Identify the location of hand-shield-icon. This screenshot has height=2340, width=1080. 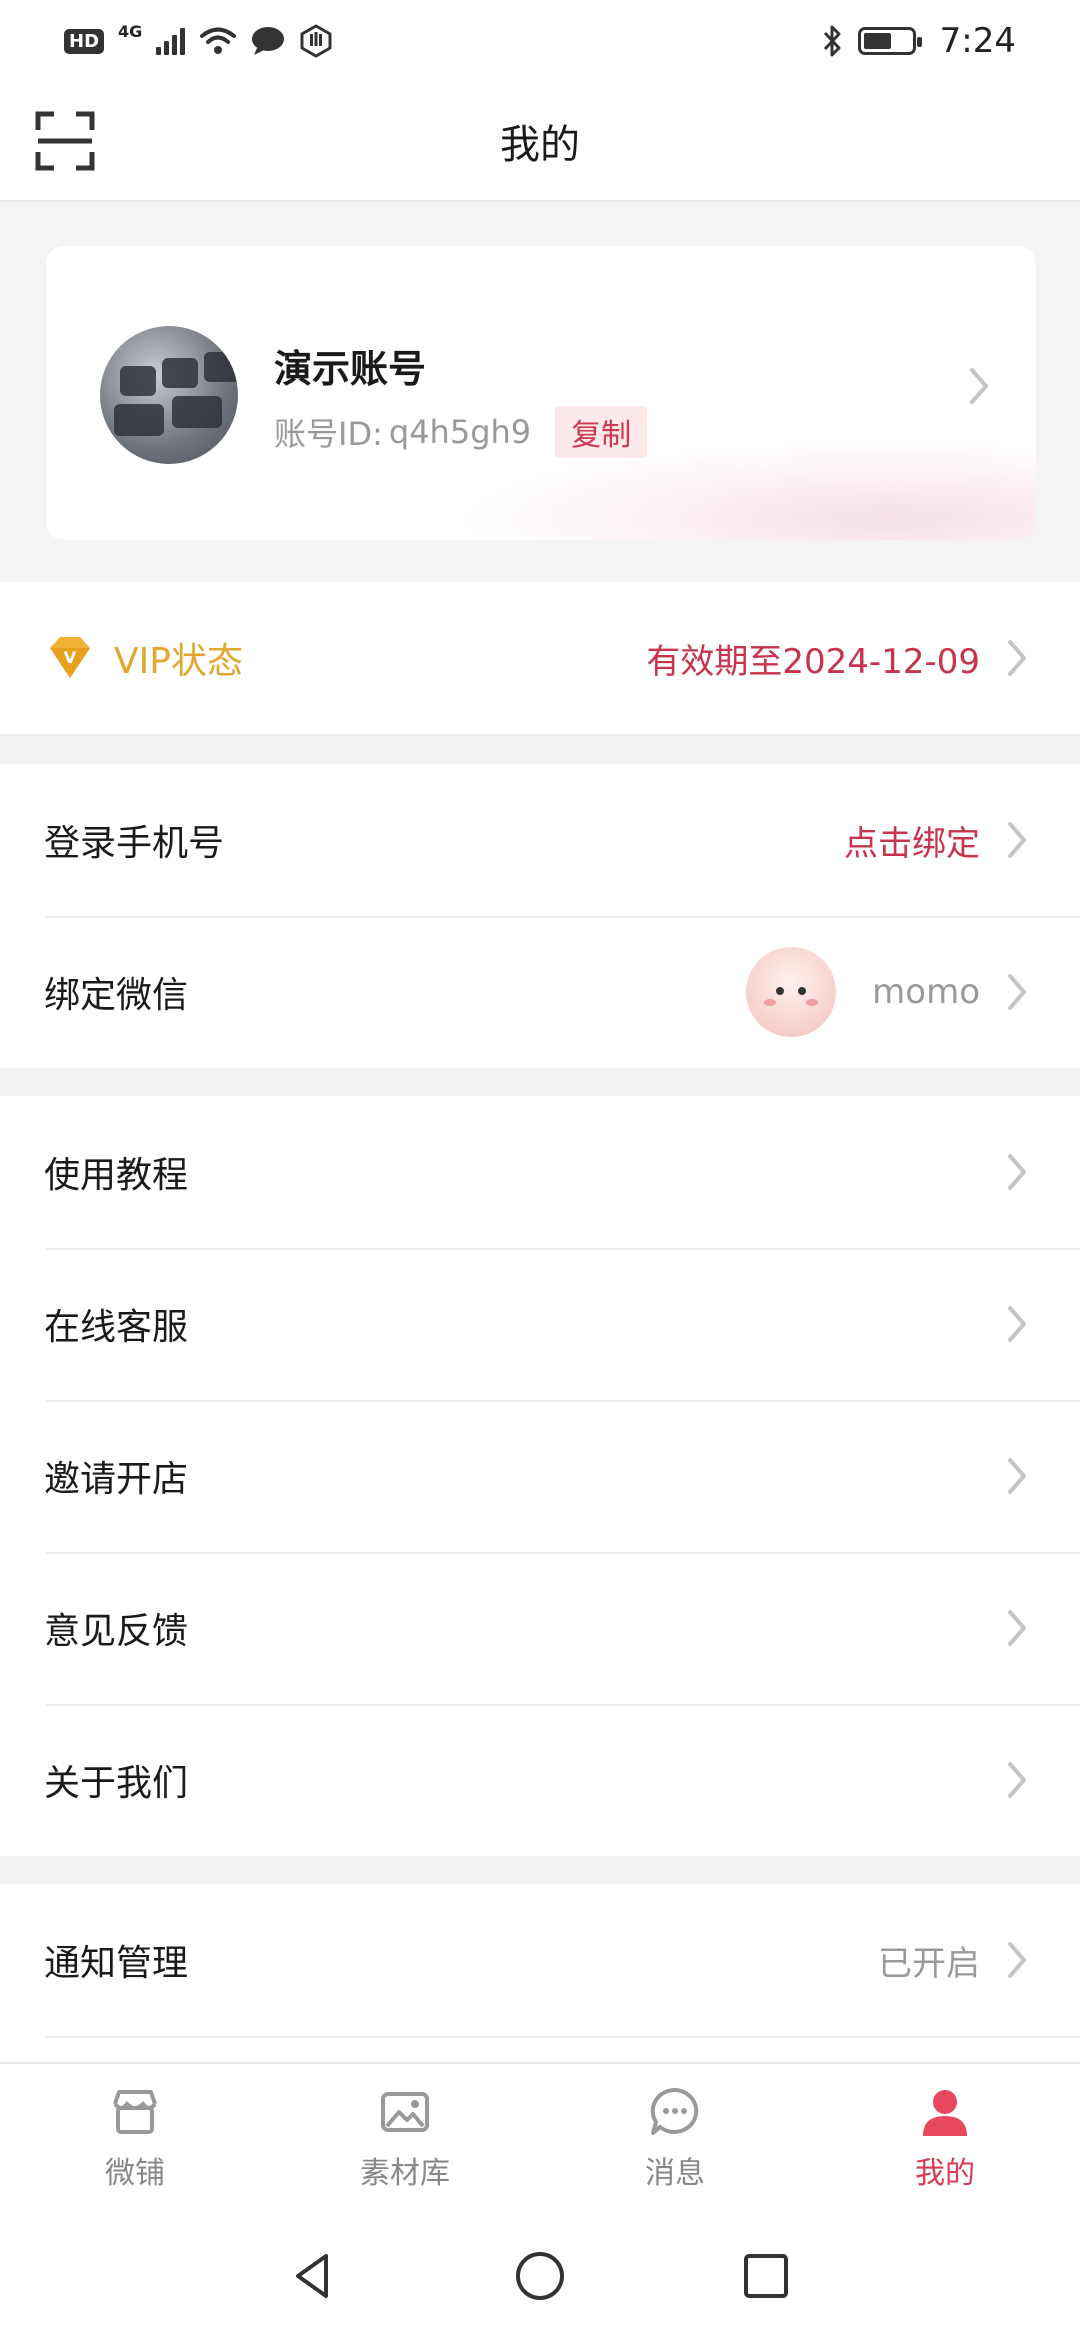
(316, 41).